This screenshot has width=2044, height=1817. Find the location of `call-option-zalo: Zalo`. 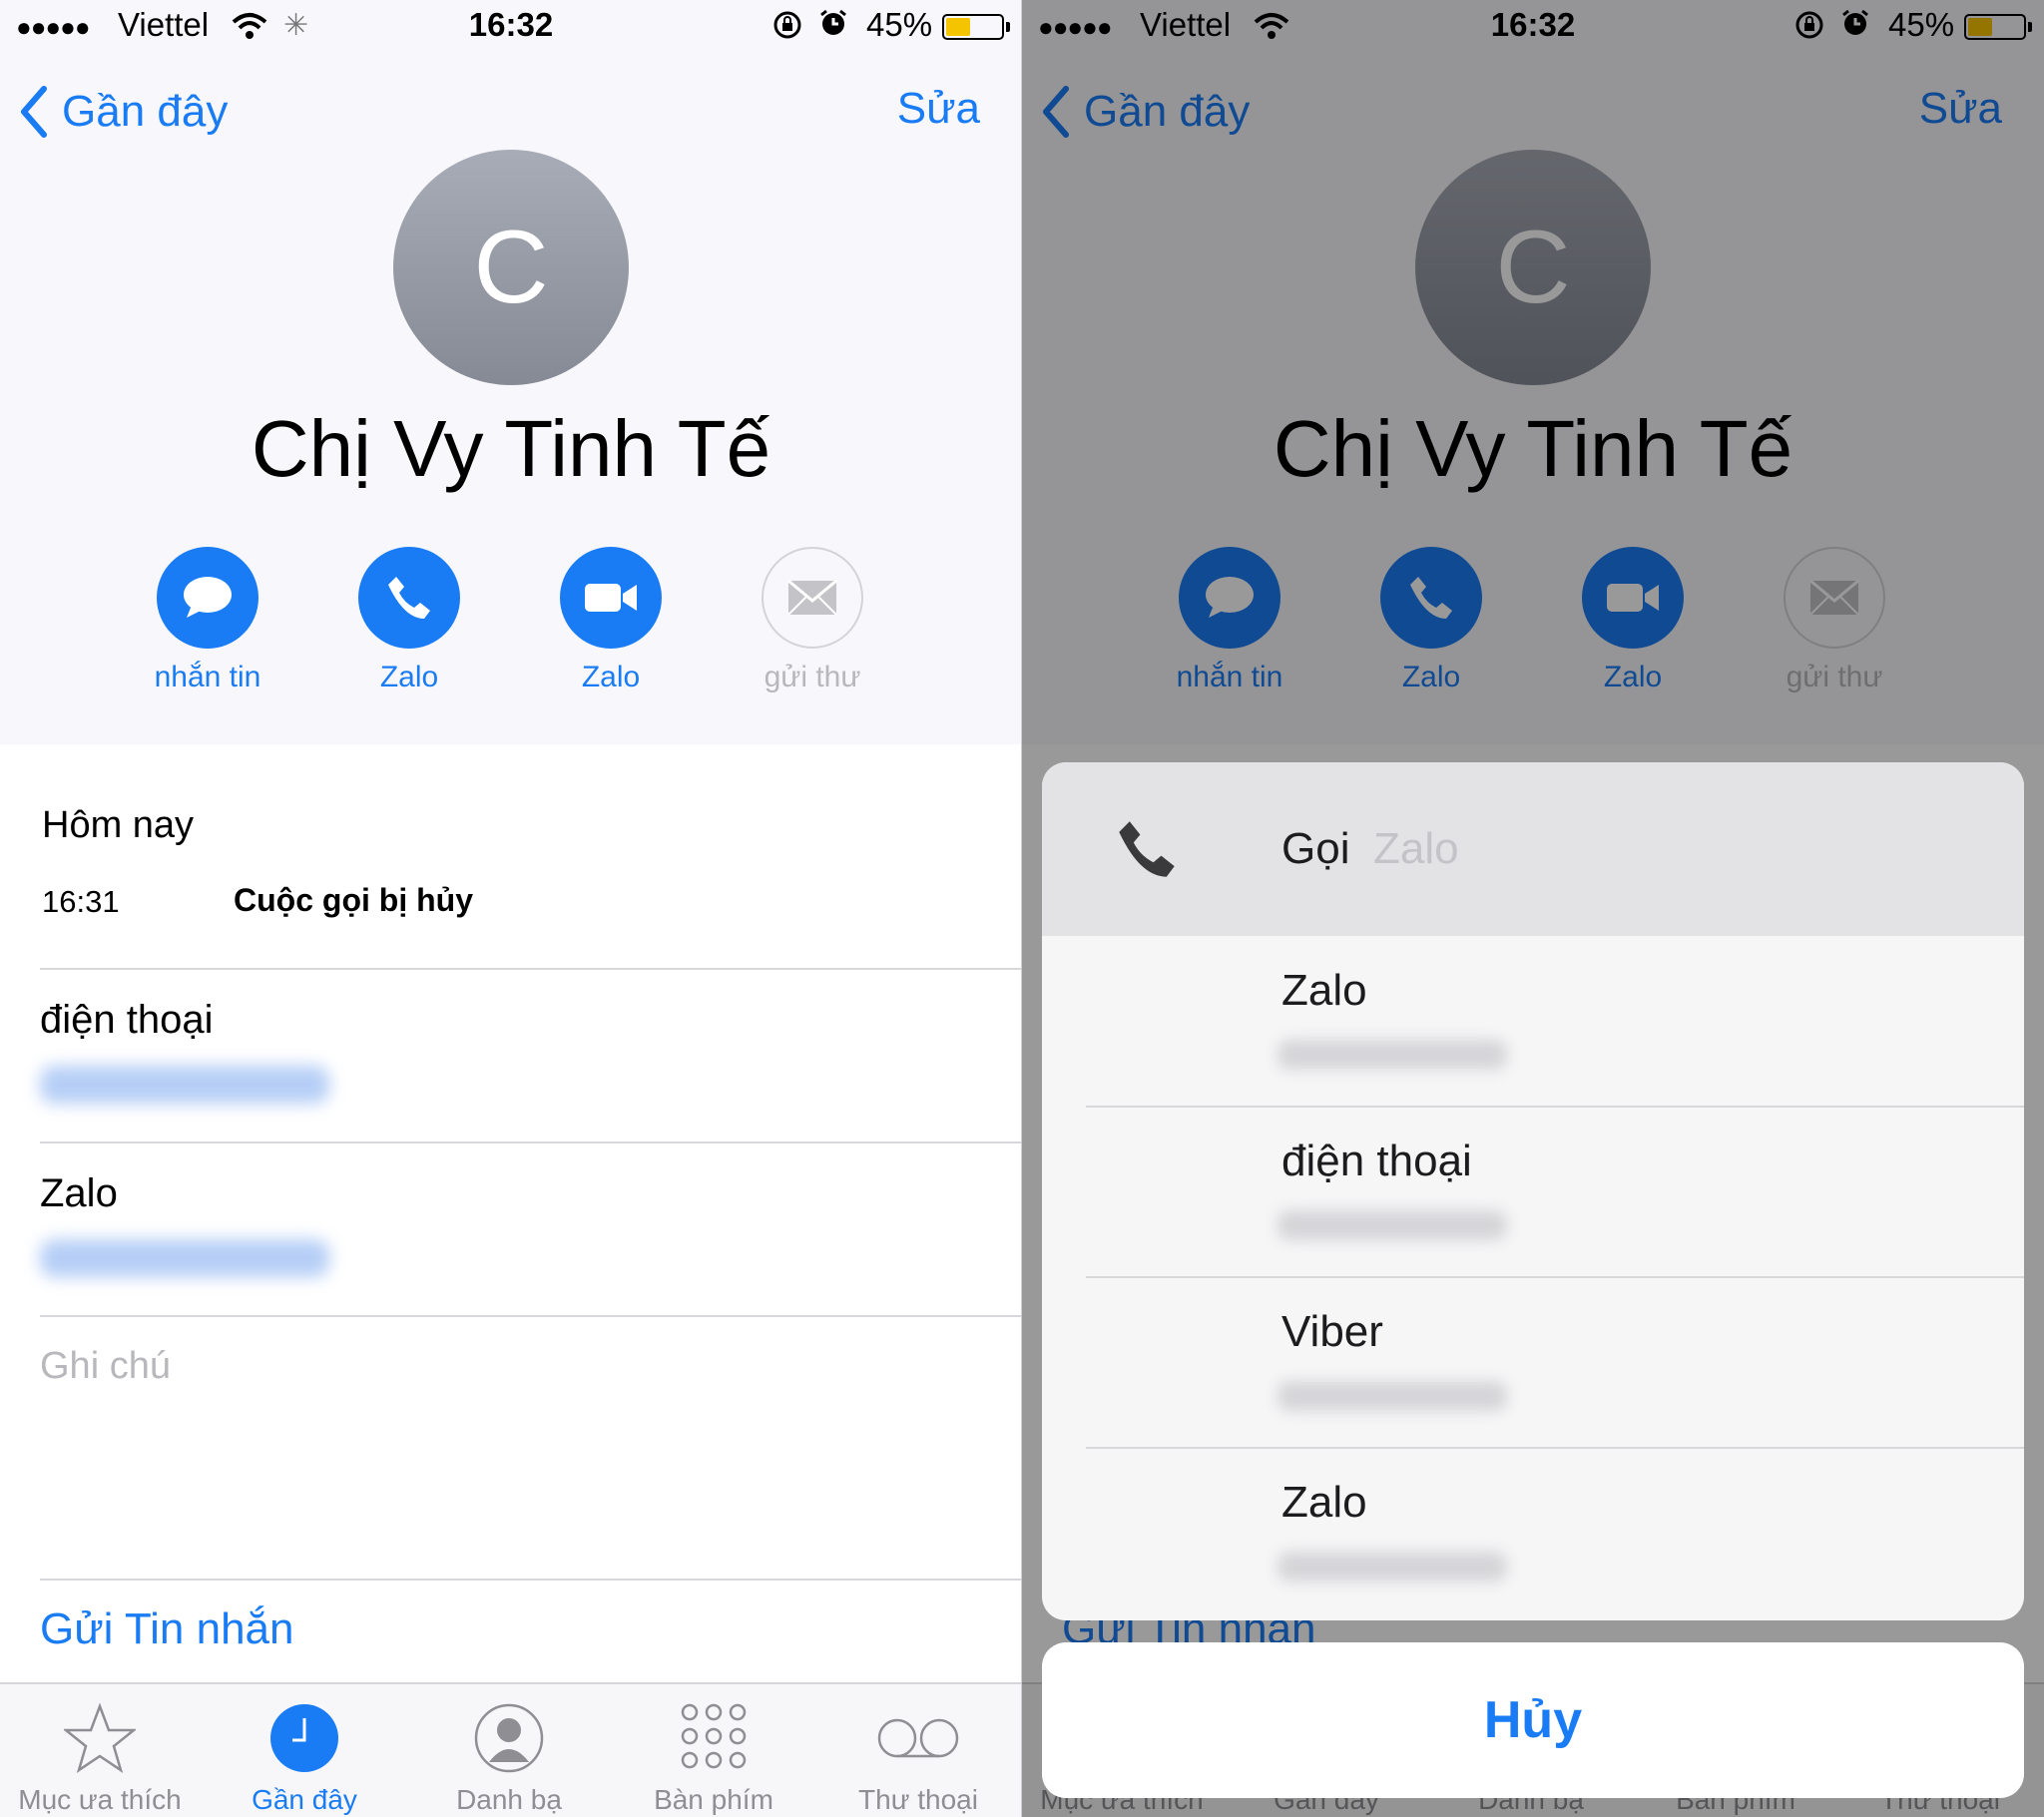

call-option-zalo: Zalo is located at coordinates (1533, 1021).